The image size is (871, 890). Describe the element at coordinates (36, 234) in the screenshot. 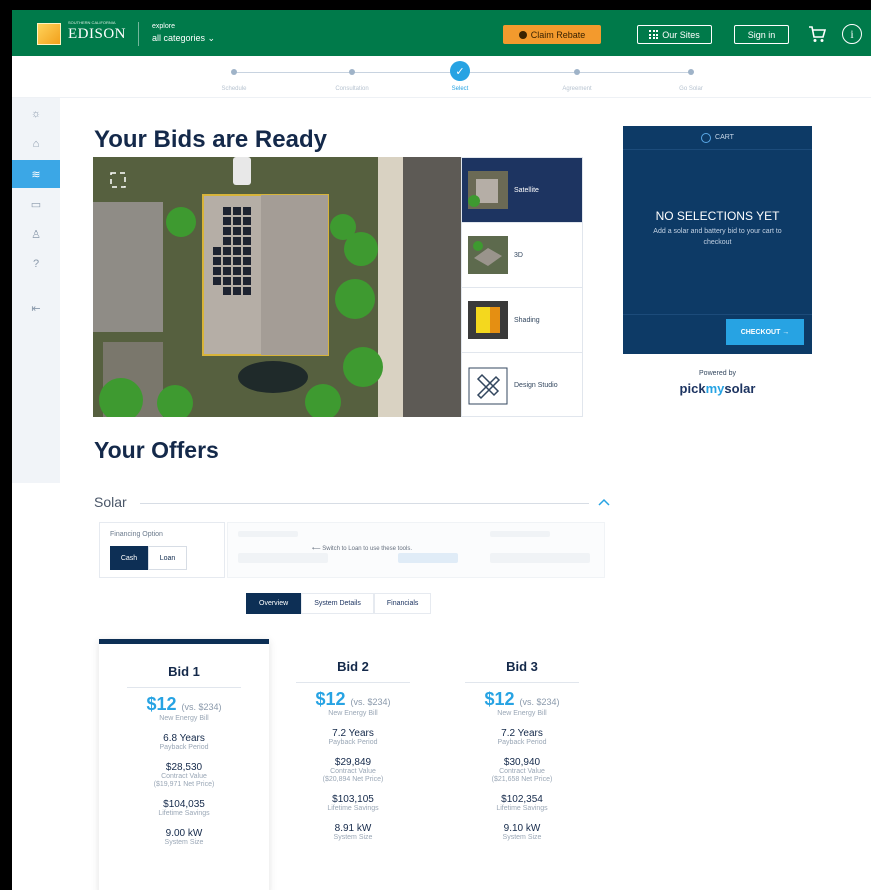

I see `user-icon: ♙` at that location.